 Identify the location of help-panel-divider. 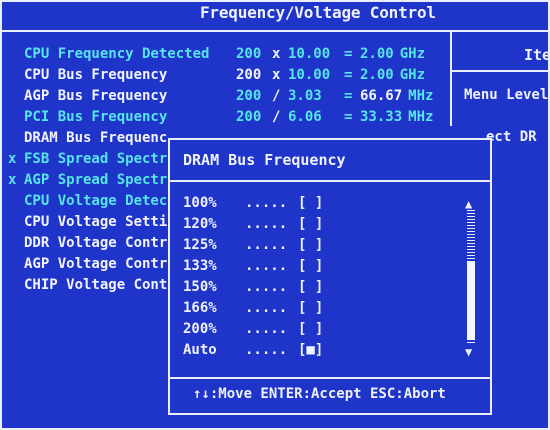
(451, 78).